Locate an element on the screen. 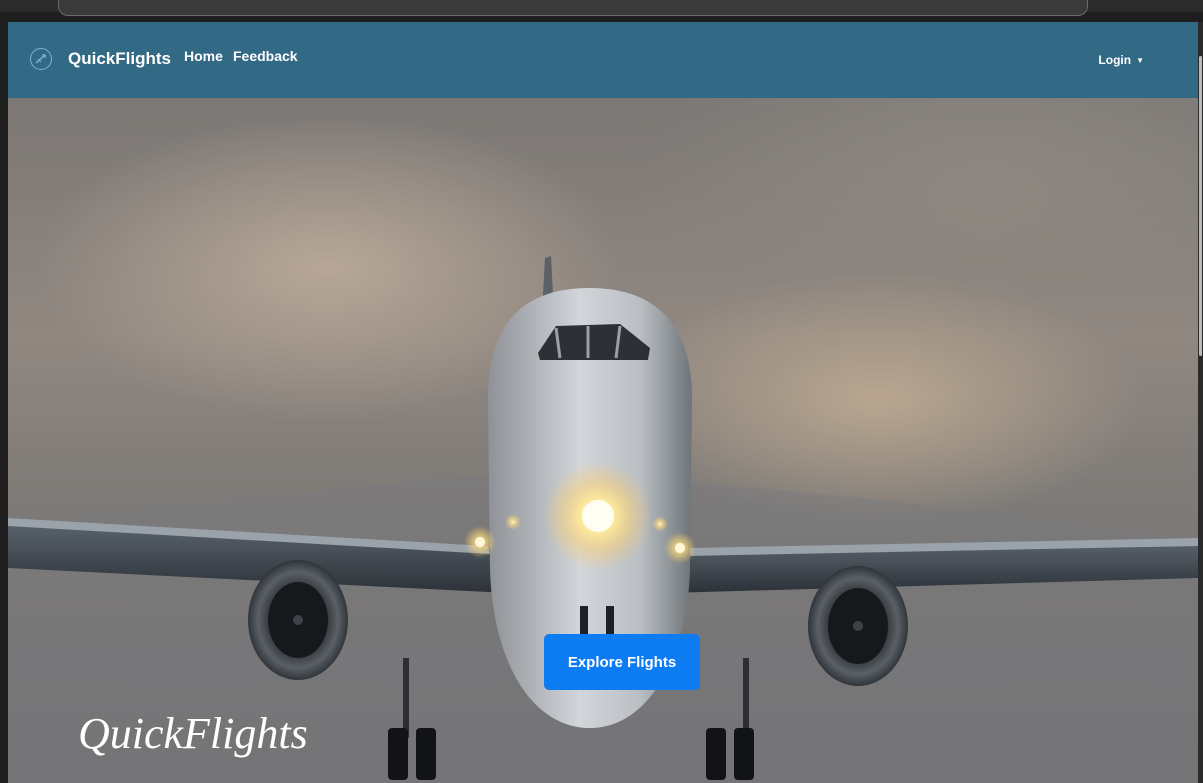 This screenshot has width=1203, height=783. caret-down-icon: ▼ is located at coordinates (1140, 60).